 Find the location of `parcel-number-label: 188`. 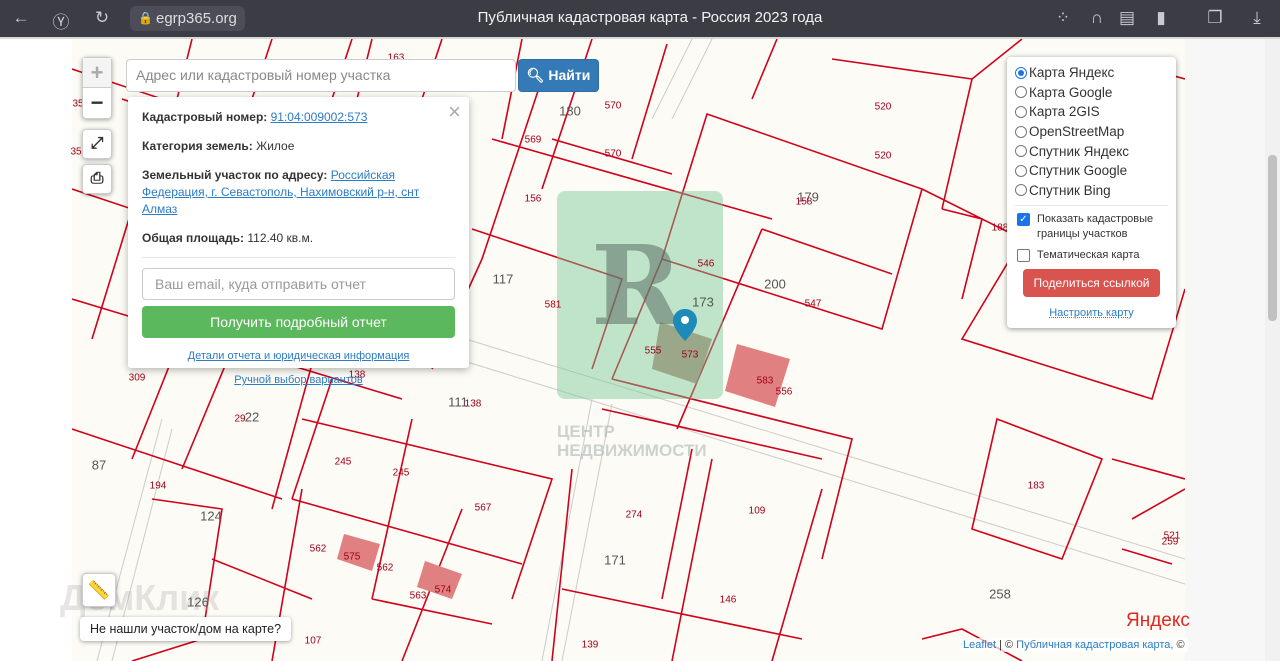

parcel-number-label: 188 is located at coordinates (1000, 228).